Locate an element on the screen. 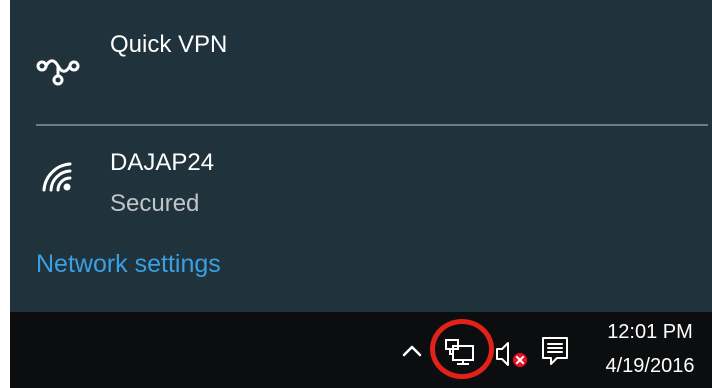 This screenshot has width=712, height=388. clock-time: 12:01 PM is located at coordinates (650, 332).